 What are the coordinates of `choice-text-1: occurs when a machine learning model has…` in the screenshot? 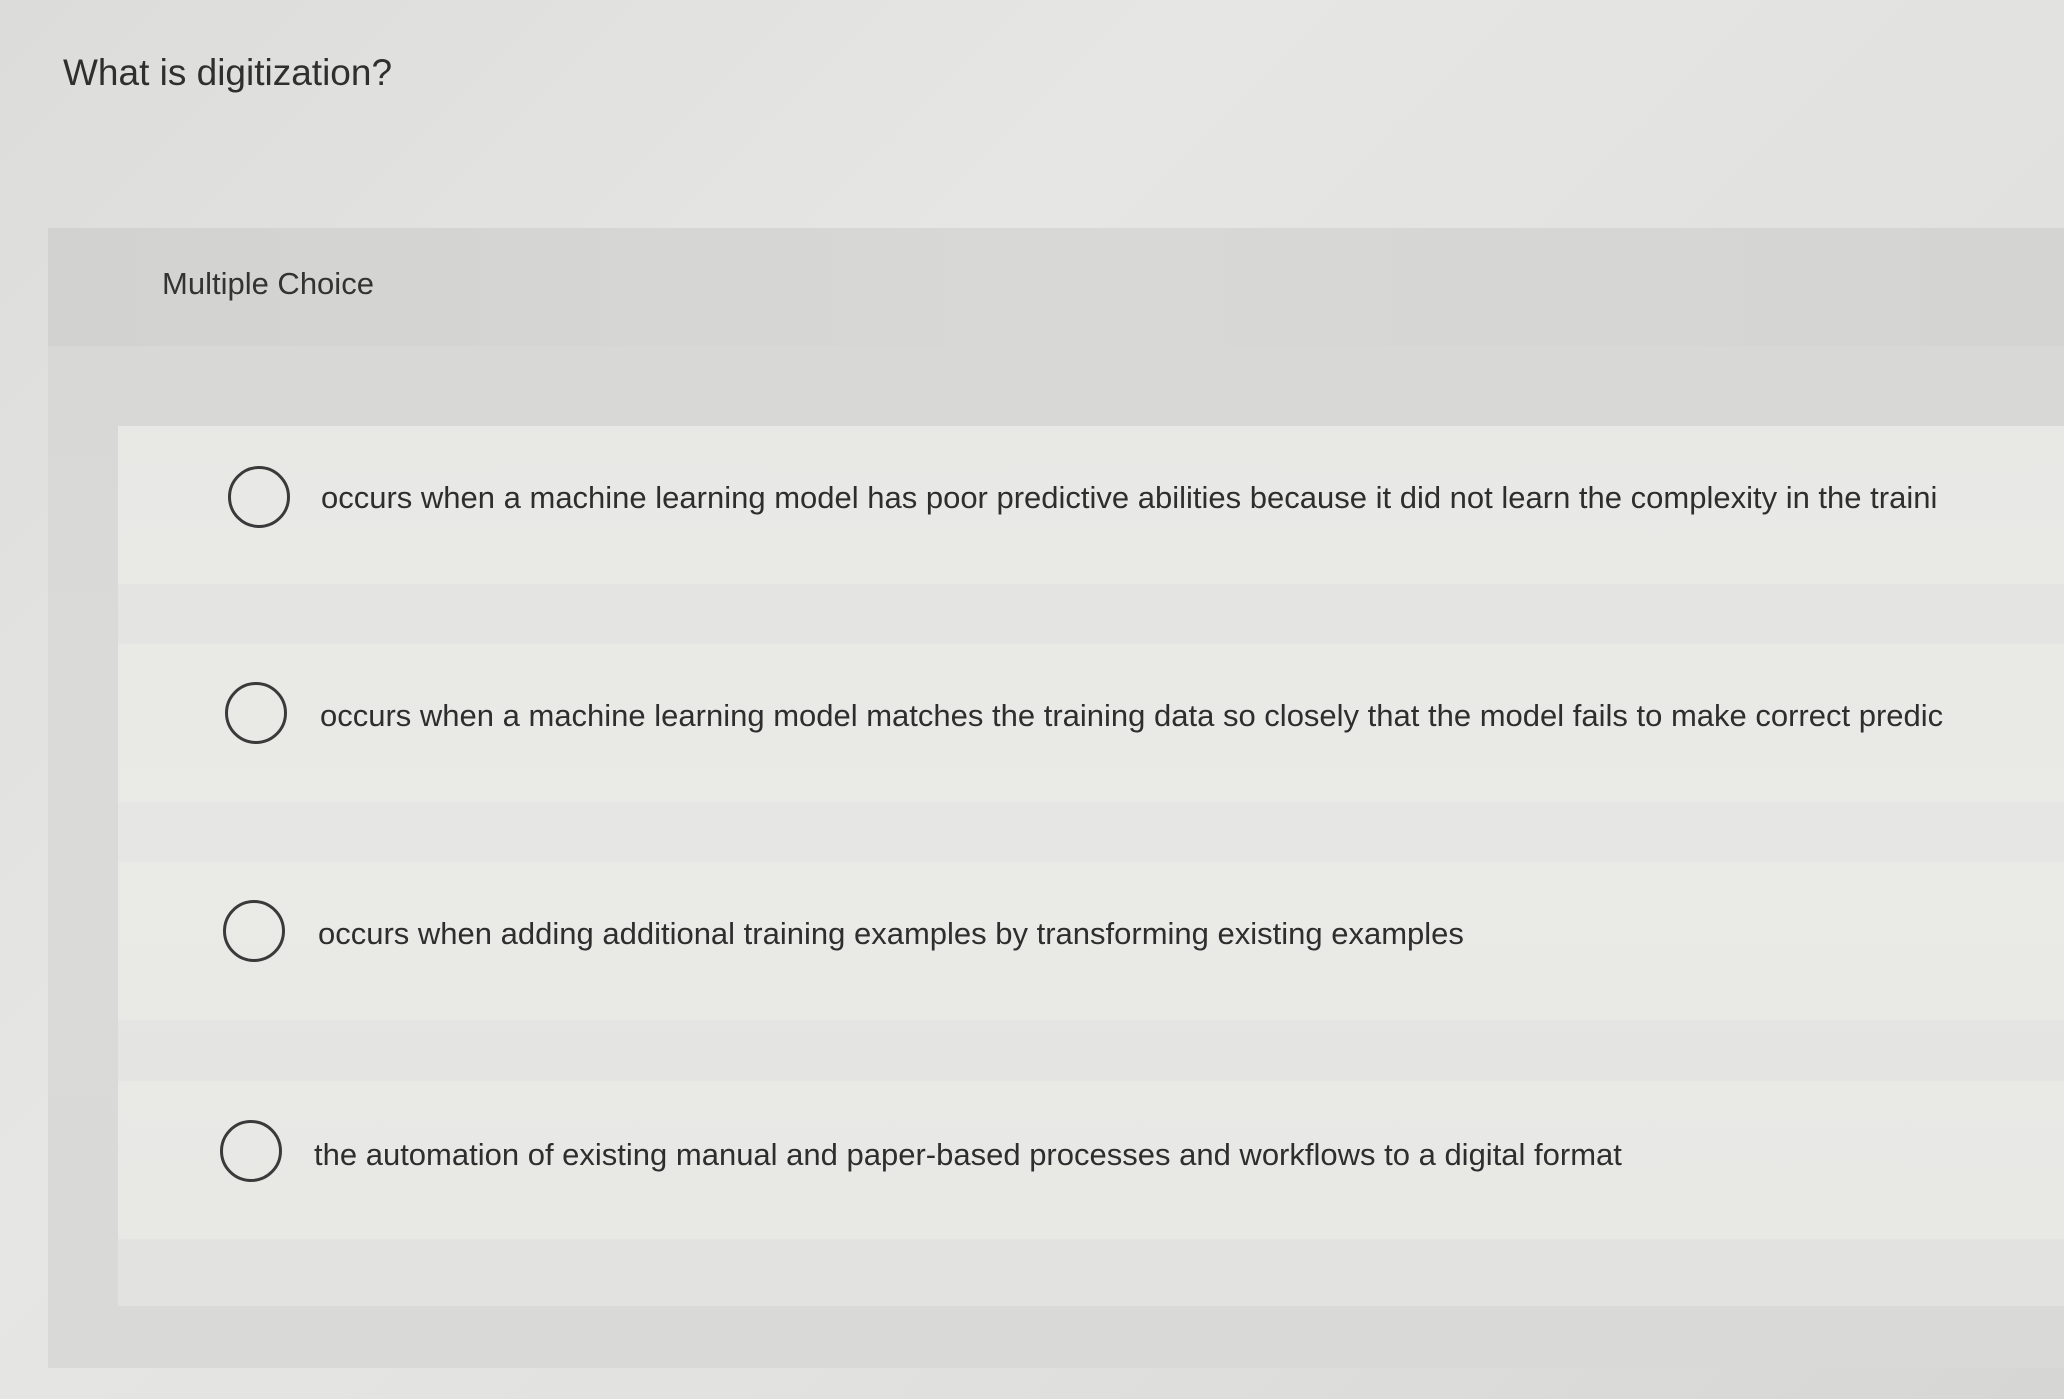 It's located at (1192, 498).